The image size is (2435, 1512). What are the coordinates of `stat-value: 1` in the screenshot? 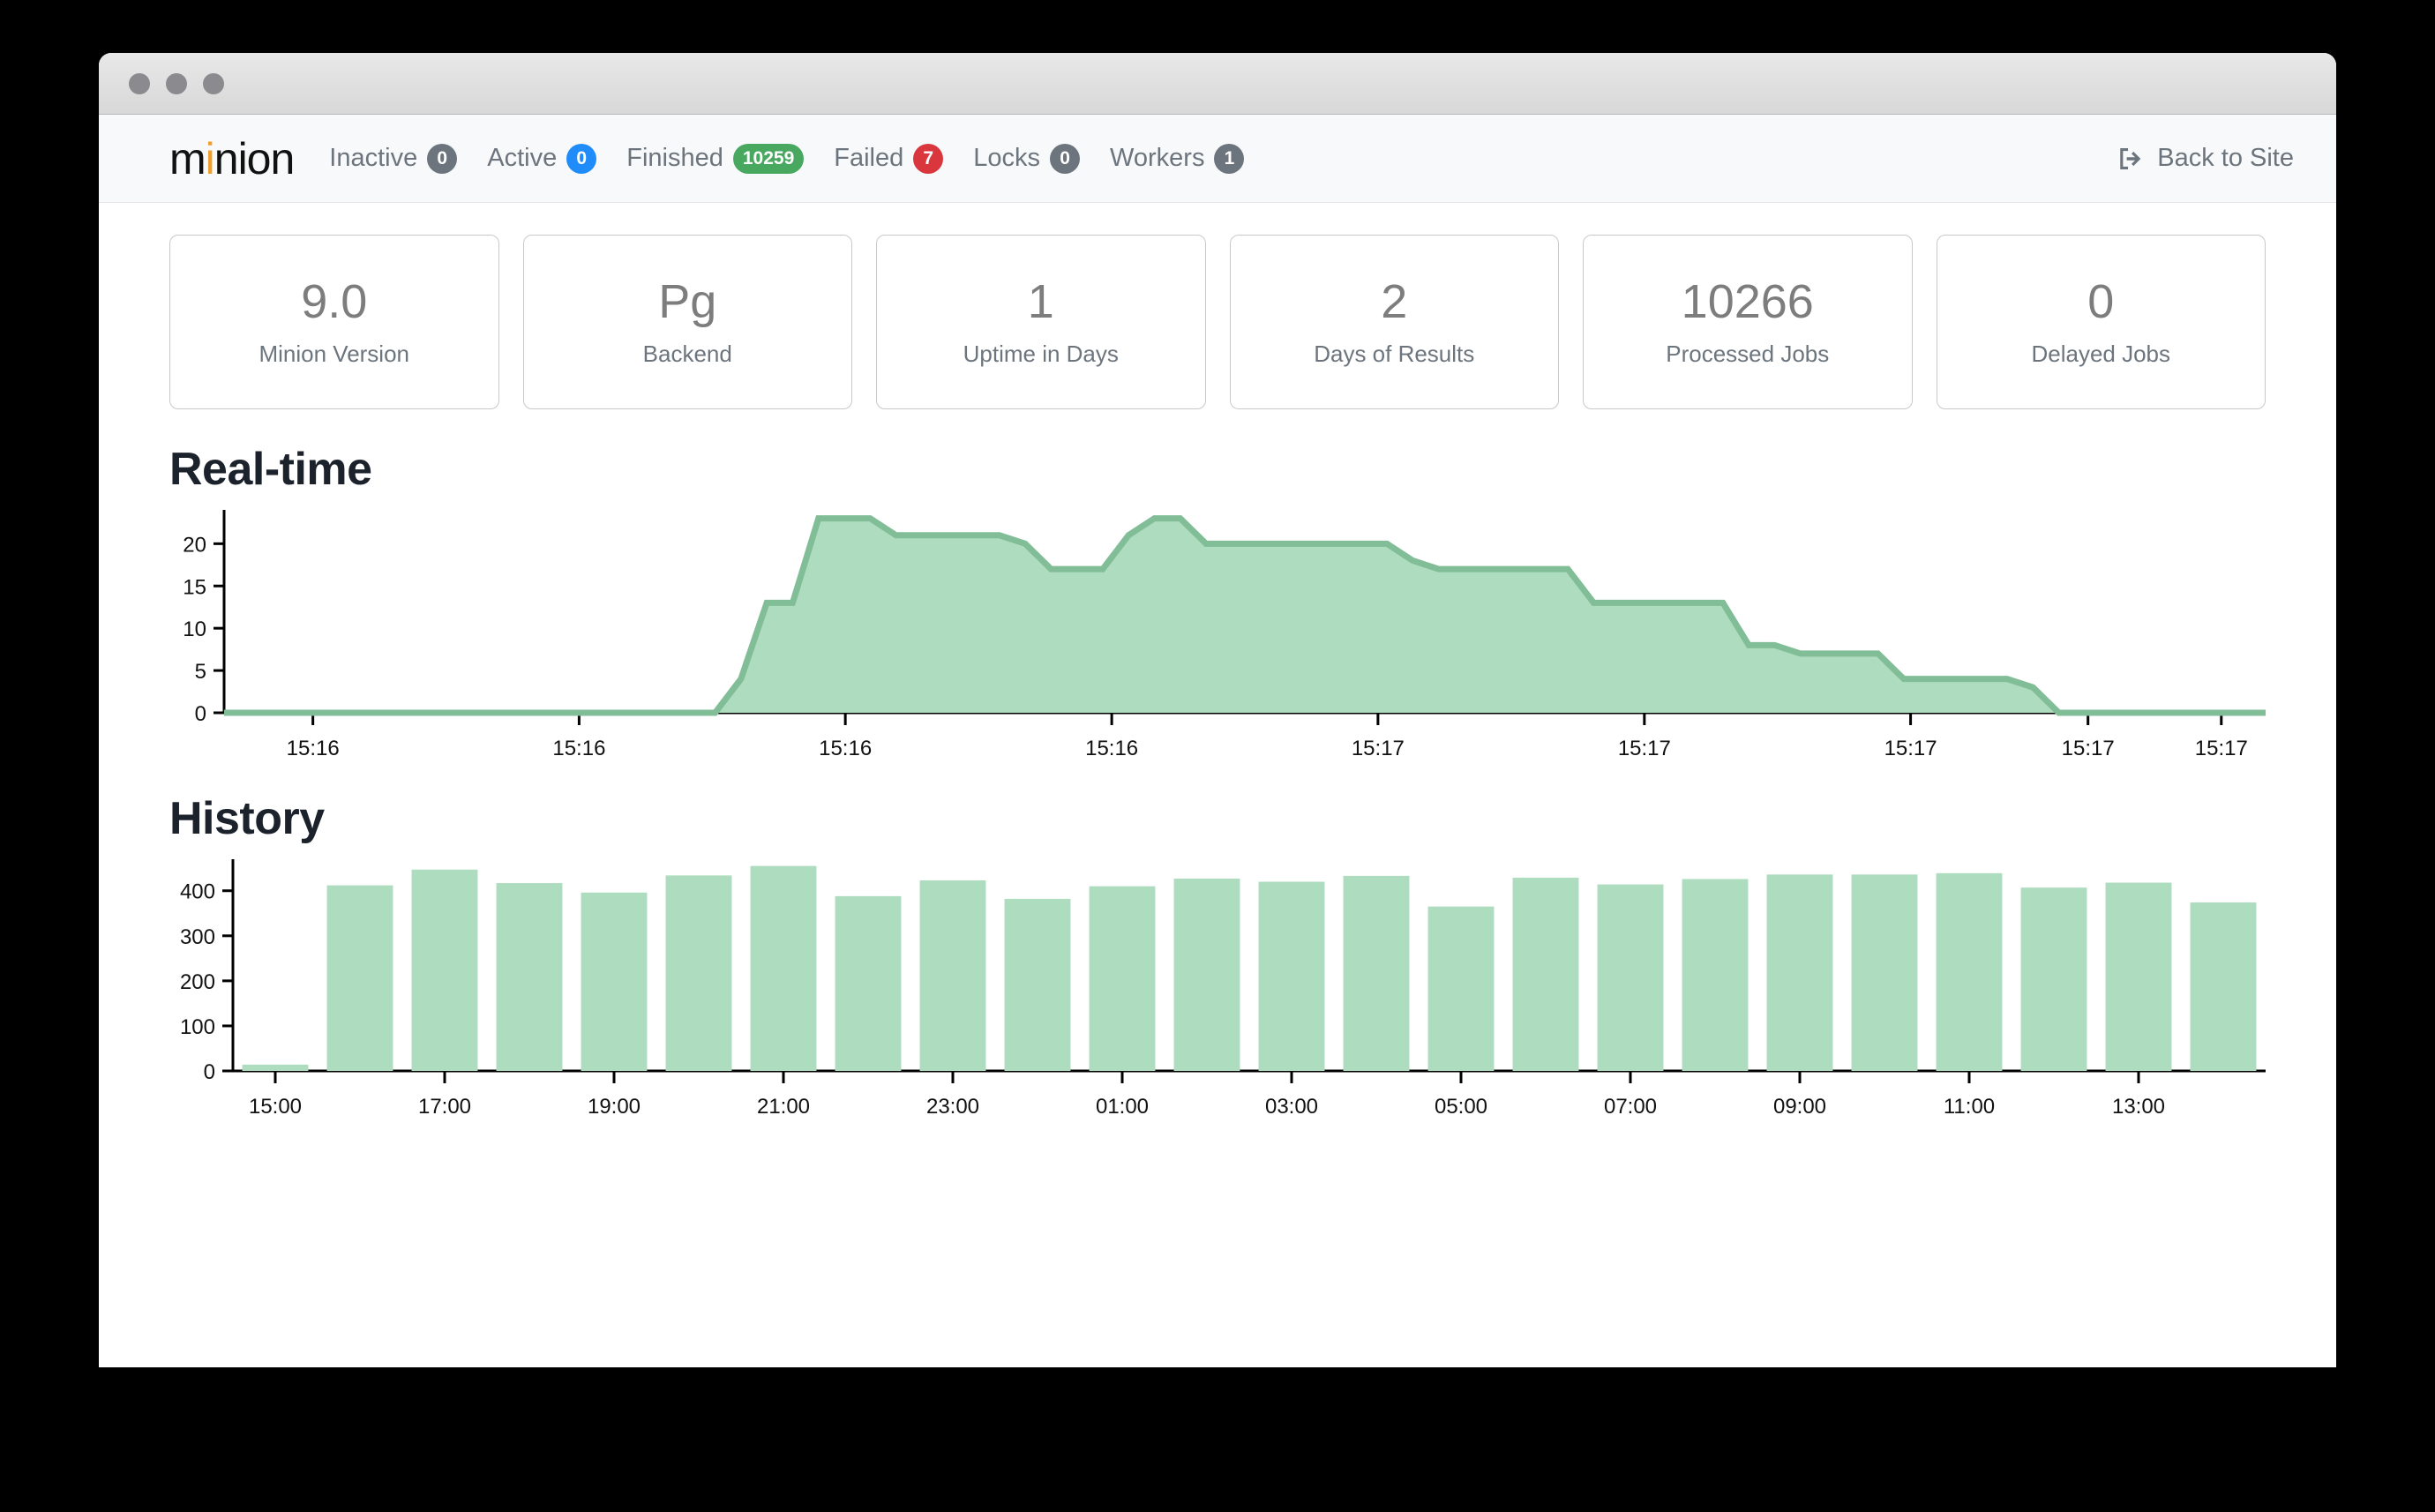 It's located at (1040, 301).